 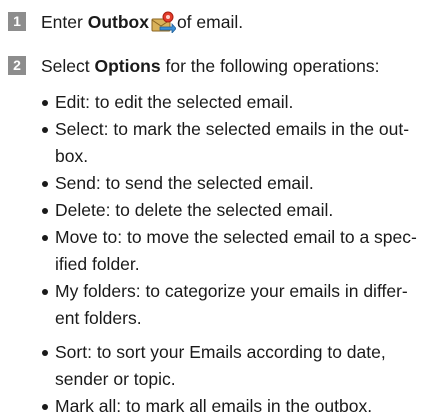 What do you see at coordinates (17, 65) in the screenshot?
I see `step-2-number: 2` at bounding box center [17, 65].